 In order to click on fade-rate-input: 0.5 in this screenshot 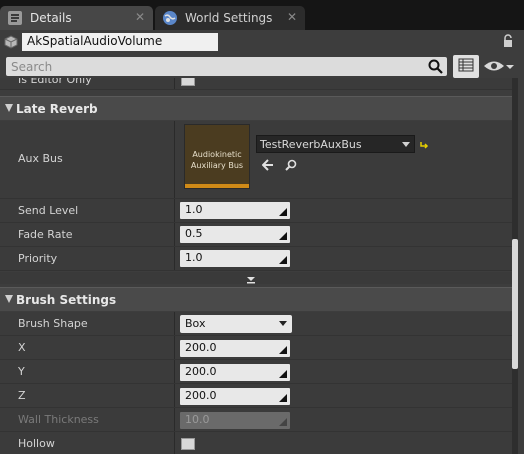, I will do `click(235, 234)`.